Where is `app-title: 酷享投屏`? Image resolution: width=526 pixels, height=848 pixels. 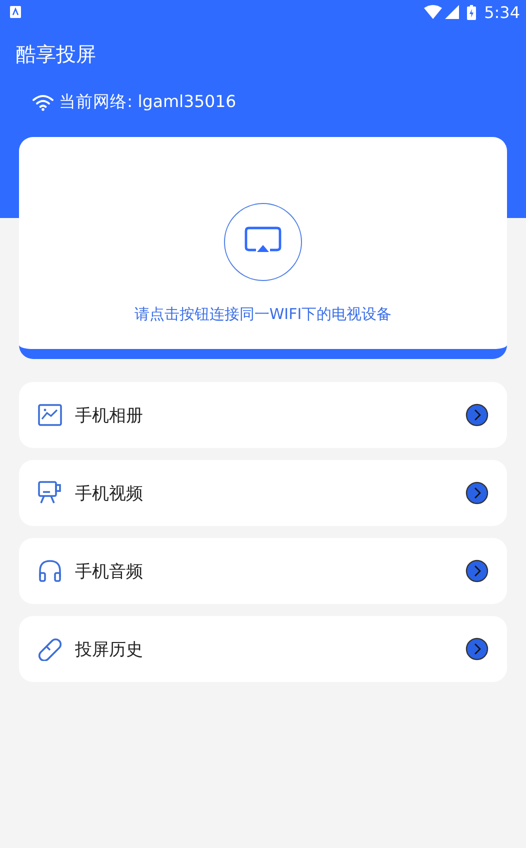 app-title: 酷享投屏 is located at coordinates (56, 54).